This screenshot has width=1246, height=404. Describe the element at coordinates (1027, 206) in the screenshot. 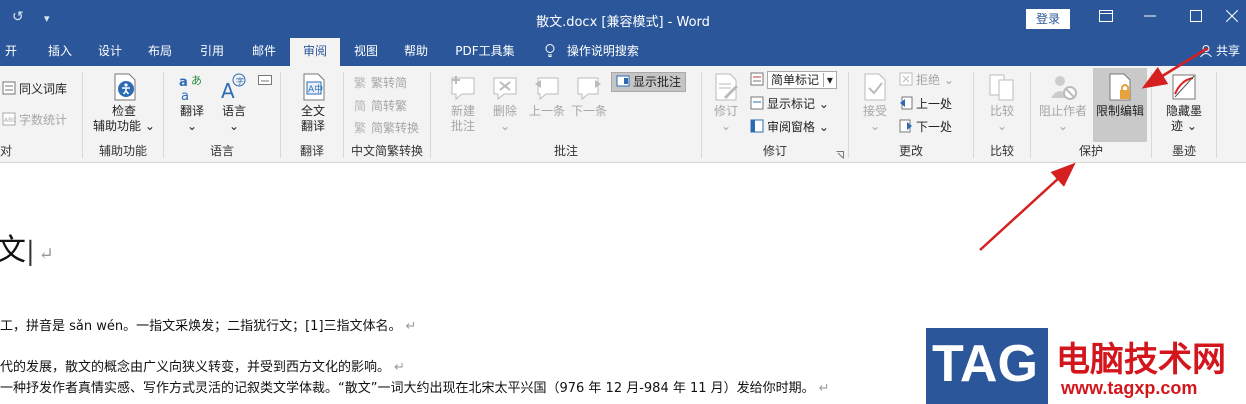

I see `arrow-to-protect-group` at that location.